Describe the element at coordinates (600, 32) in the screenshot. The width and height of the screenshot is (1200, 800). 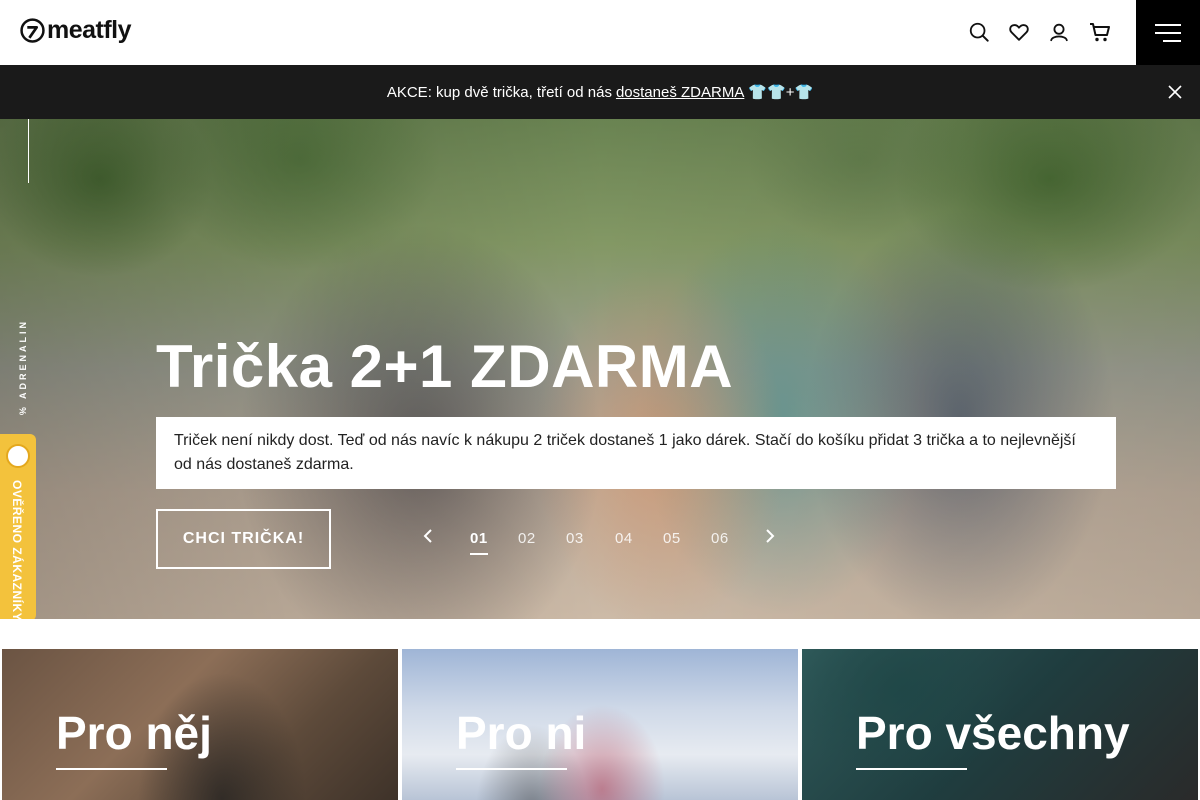
I see `site-header: meatfly` at that location.